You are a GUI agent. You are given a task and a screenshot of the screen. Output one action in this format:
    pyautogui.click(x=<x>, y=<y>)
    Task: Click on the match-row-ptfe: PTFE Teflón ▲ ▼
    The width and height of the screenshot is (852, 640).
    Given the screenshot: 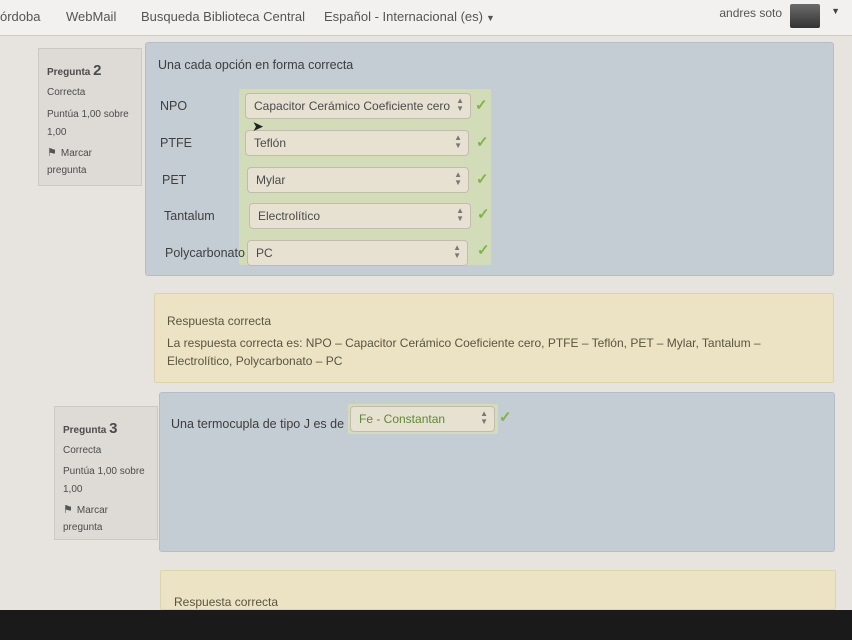 What is the action you would take?
    pyautogui.click(x=314, y=143)
    